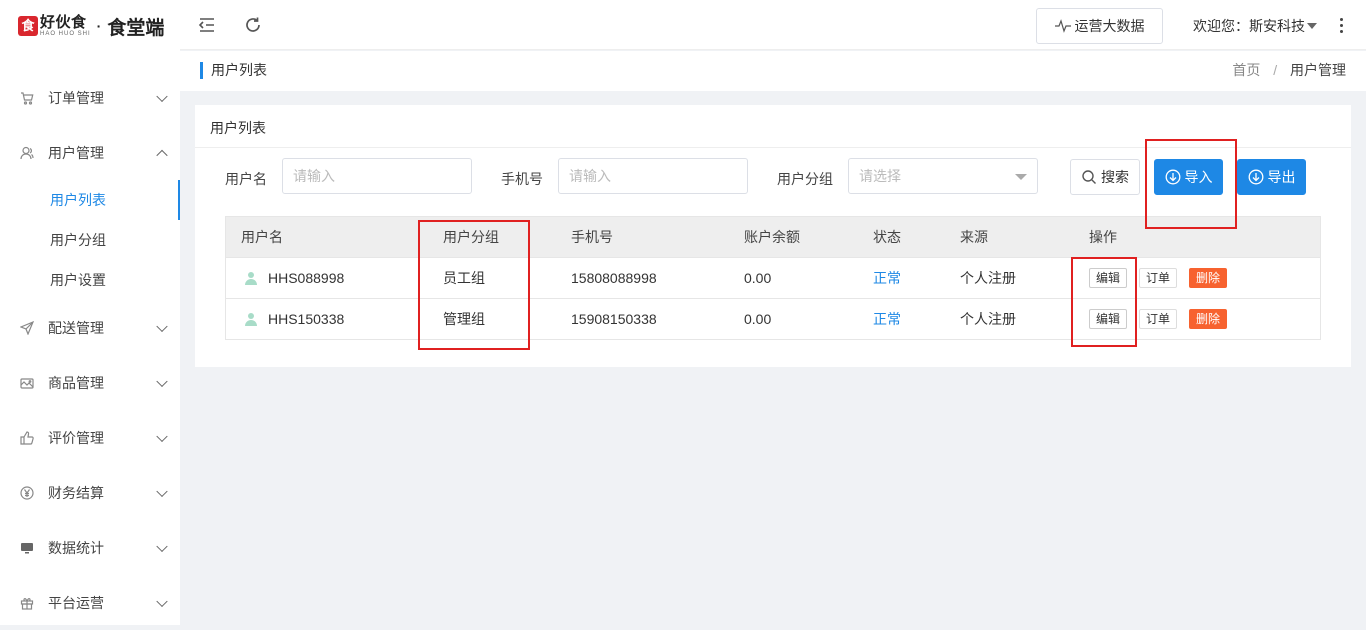 The width and height of the screenshot is (1366, 630). Describe the element at coordinates (1062, 26) in the screenshot. I see `pulse-icon` at that location.